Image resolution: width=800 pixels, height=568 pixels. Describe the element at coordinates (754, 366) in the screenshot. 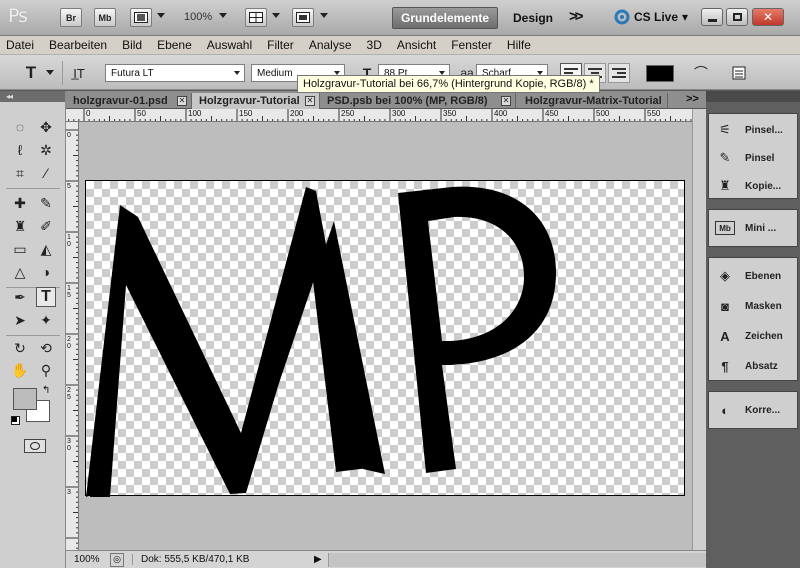

I see `panel-paragraph: ¶ Absatz` at that location.